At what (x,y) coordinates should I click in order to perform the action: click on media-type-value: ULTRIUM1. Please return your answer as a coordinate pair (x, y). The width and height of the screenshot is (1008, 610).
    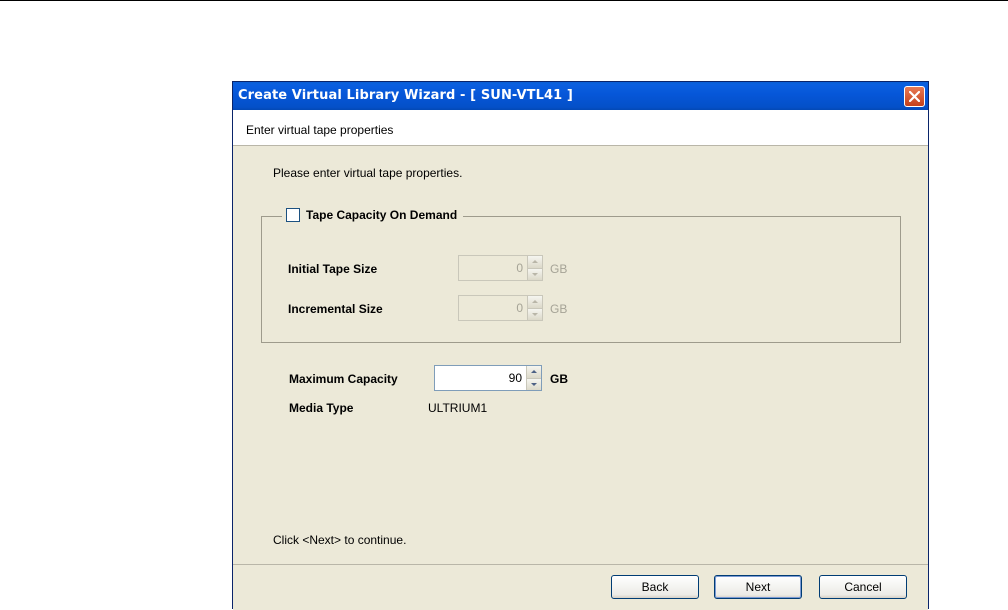
    Looking at the image, I should click on (458, 408).